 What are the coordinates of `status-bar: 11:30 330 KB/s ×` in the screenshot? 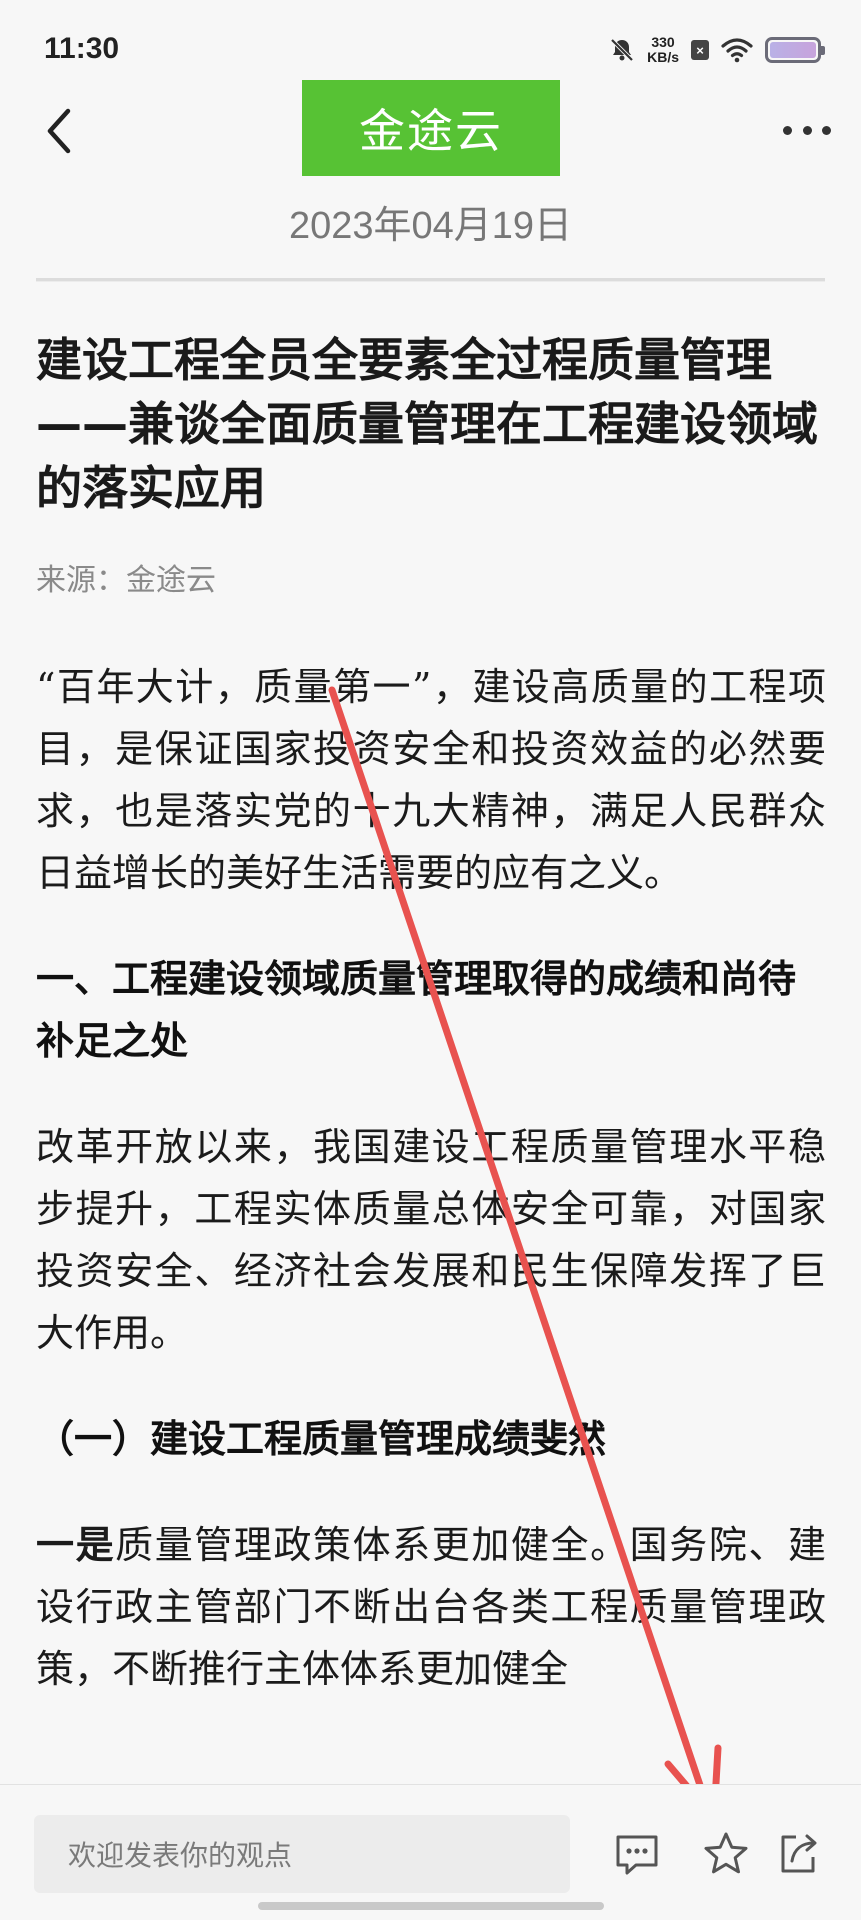 It's located at (430, 40).